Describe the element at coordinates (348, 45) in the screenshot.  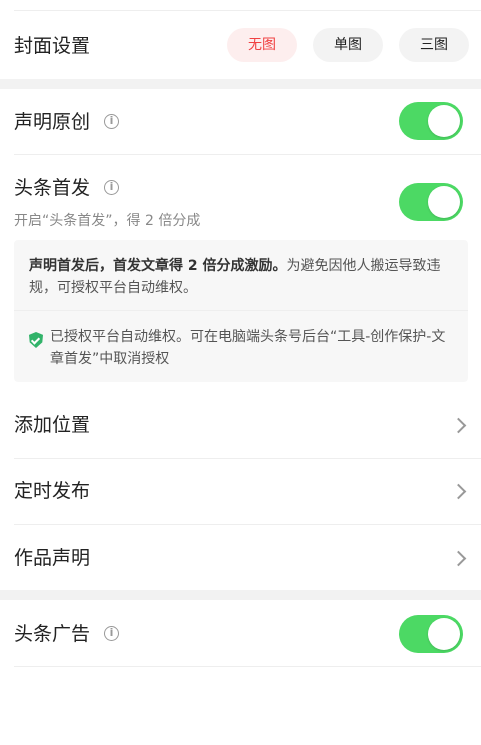
I see `cover-option-single: 单图` at that location.